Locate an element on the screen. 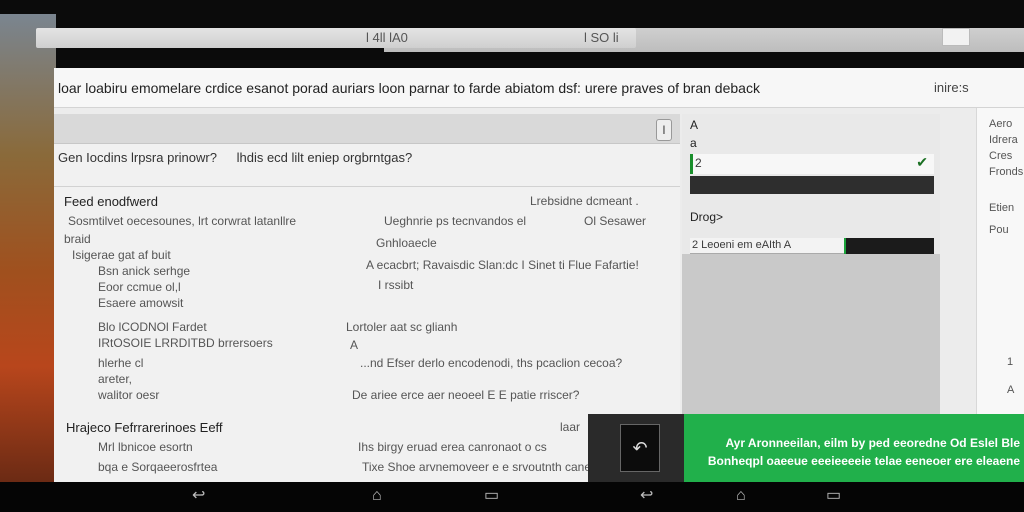  section-2-line: Blo lCODNOl Fardet is located at coordinates (152, 327).